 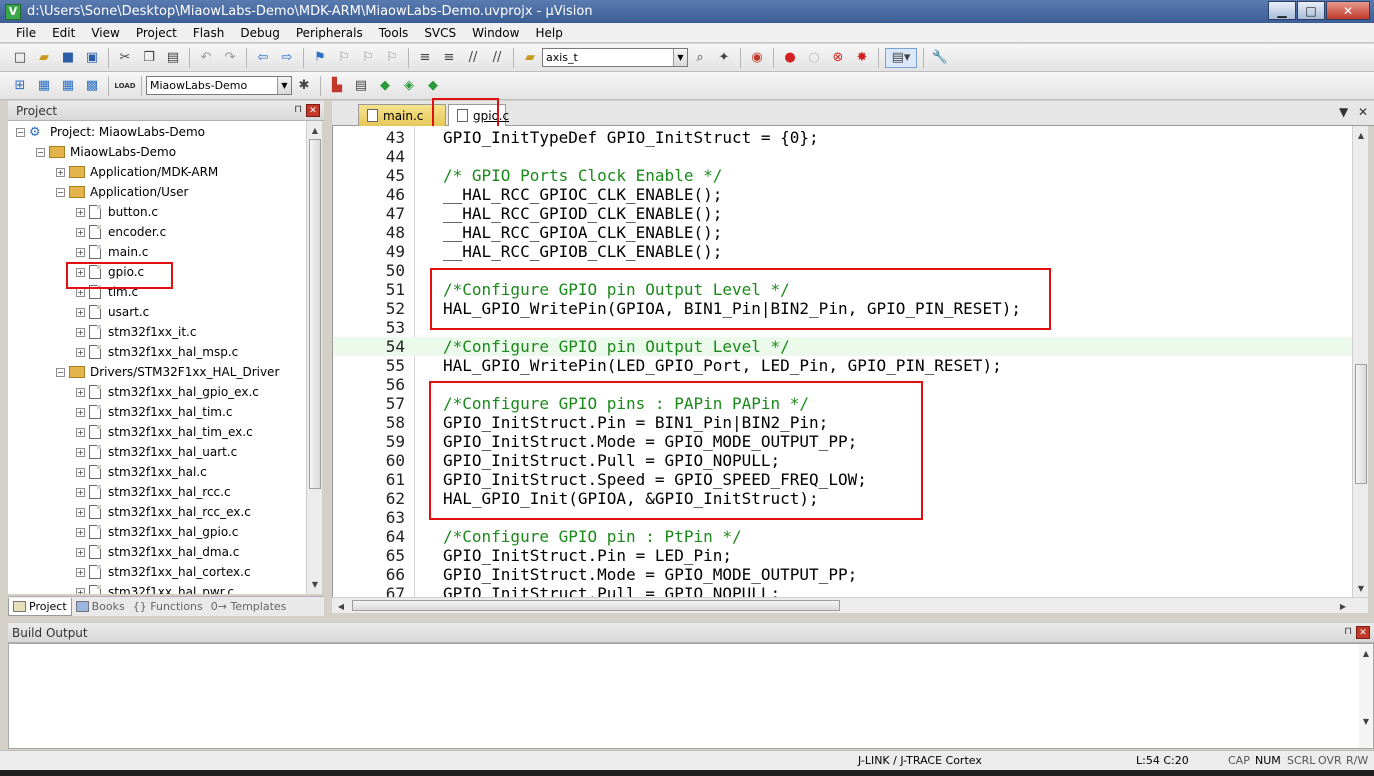 I want to click on tree-file: + stm32f1xx_hal_cortex.c, so click(x=163, y=572).